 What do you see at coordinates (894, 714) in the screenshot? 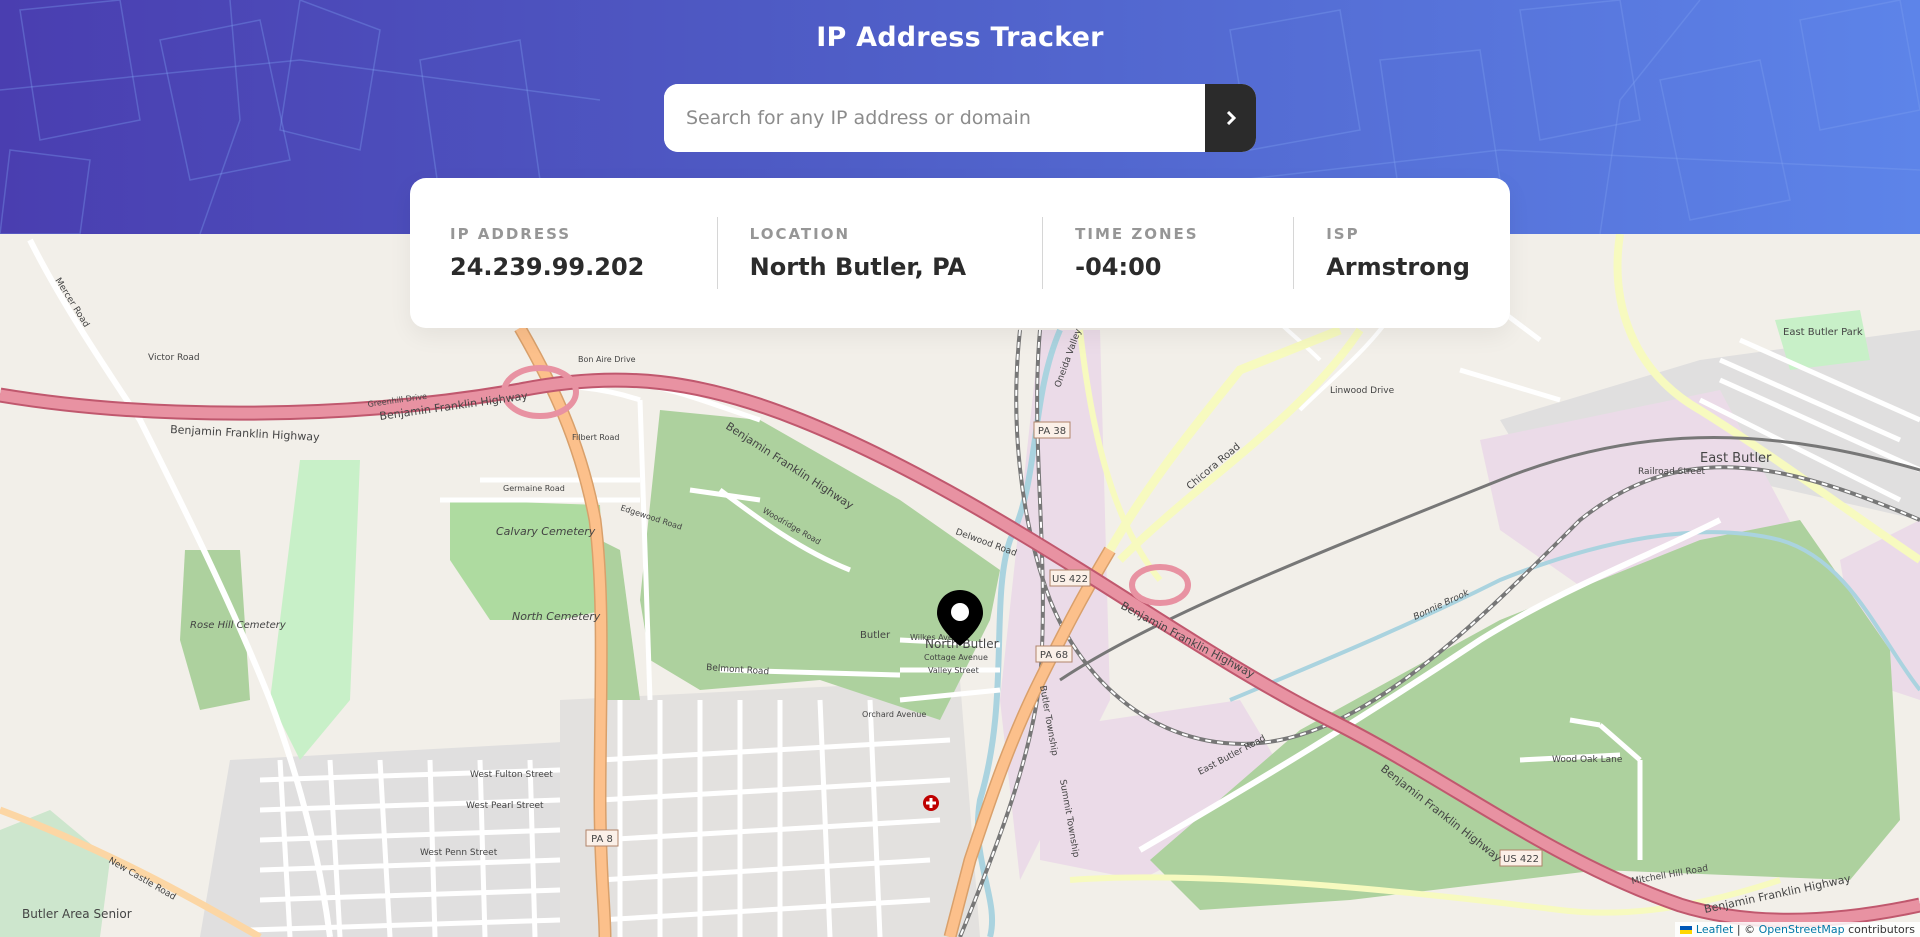
I see `road-label: Orchard Avenue` at bounding box center [894, 714].